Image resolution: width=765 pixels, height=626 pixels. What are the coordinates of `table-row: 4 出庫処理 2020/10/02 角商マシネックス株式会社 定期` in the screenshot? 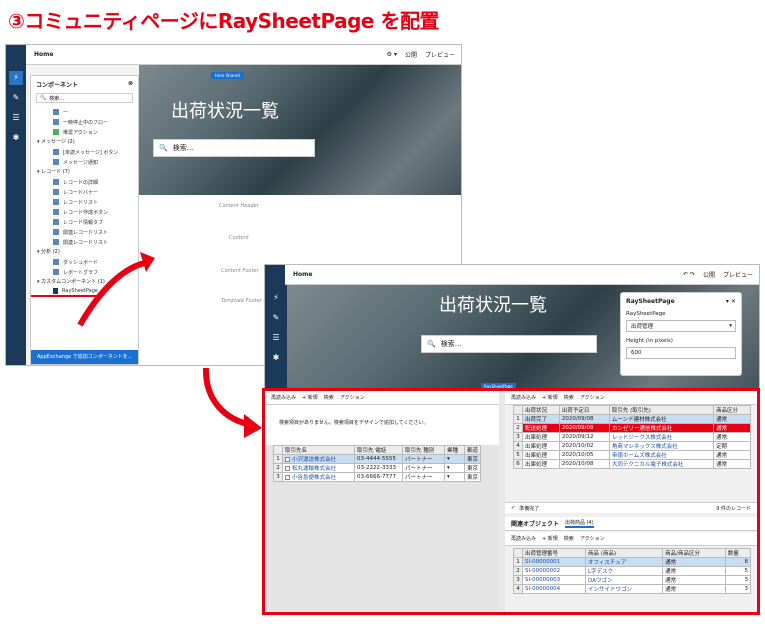 It's located at (632, 446).